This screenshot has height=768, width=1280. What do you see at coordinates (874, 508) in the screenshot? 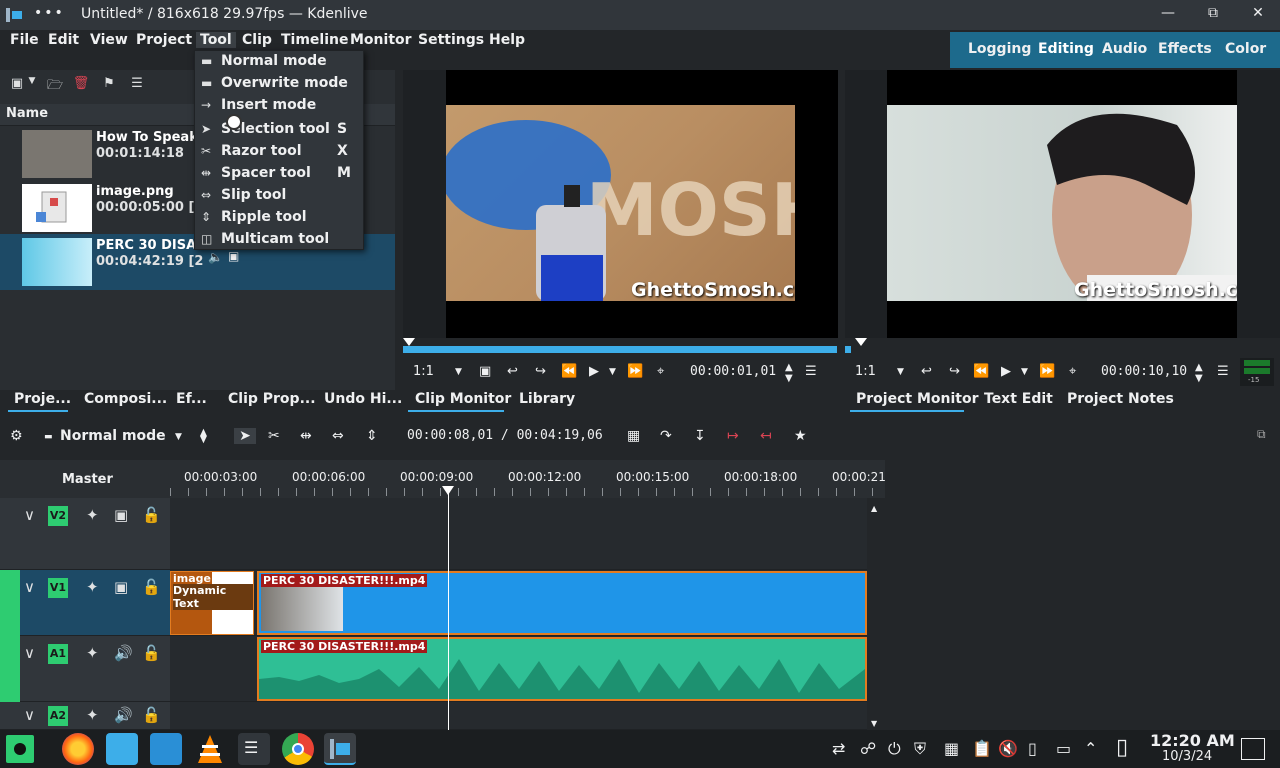
I see `scroll-up-icon: ▲` at bounding box center [874, 508].